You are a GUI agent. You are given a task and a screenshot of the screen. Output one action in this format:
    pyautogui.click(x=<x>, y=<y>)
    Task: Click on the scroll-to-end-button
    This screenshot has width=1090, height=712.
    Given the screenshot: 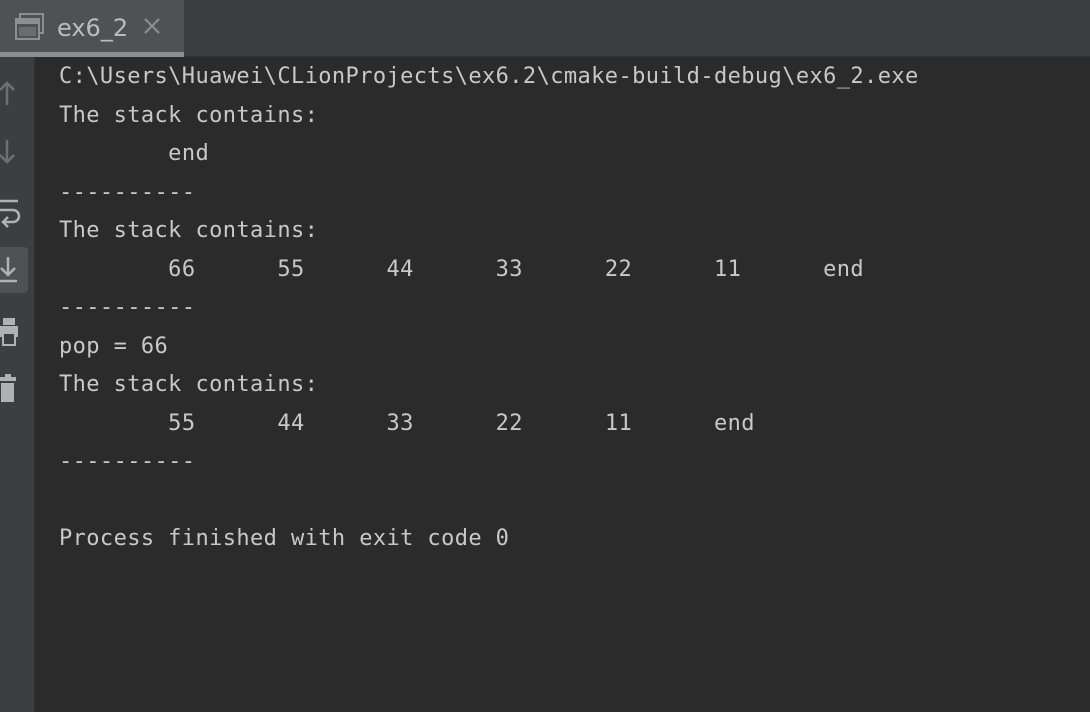 What is the action you would take?
    pyautogui.click(x=14, y=270)
    